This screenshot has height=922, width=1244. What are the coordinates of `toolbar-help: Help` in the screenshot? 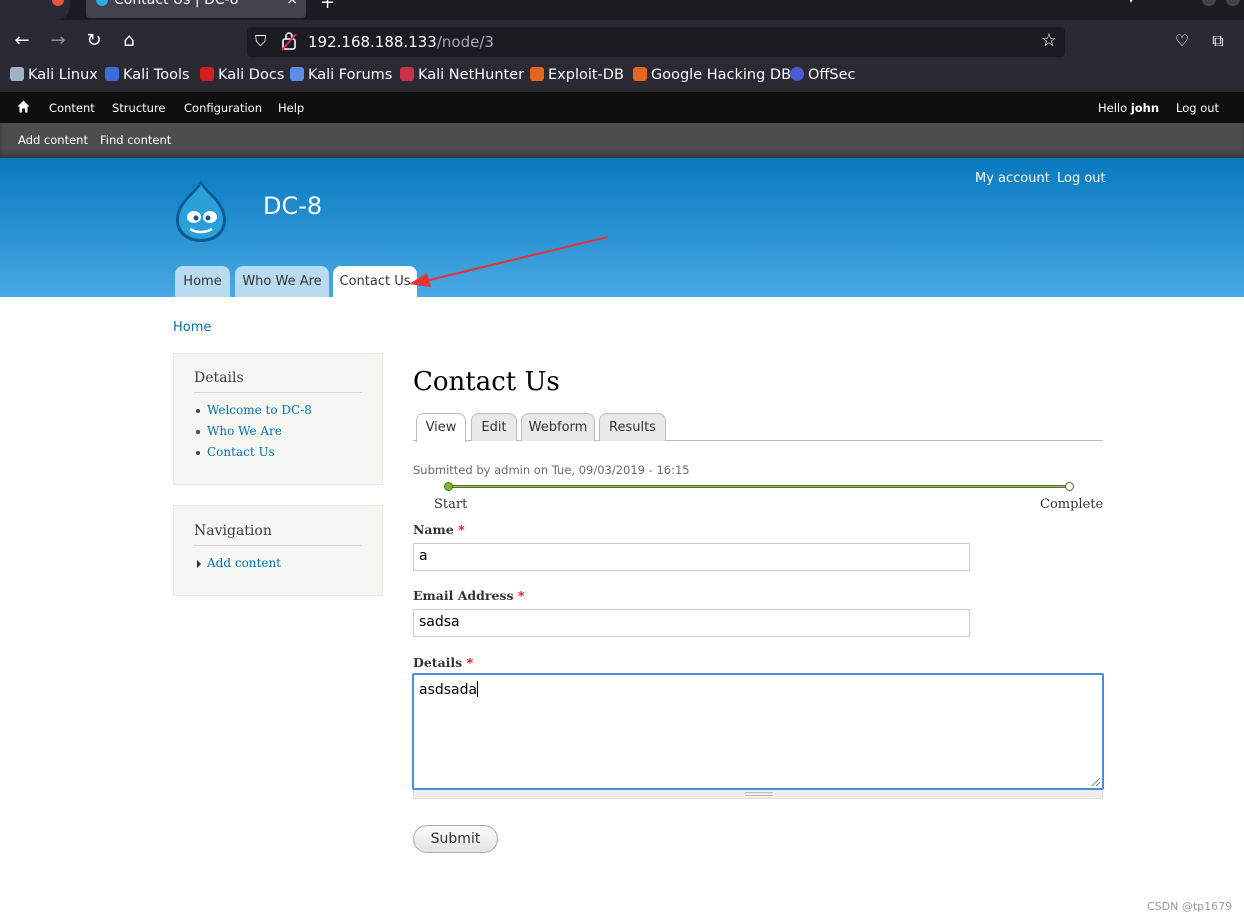 It's located at (291, 108).